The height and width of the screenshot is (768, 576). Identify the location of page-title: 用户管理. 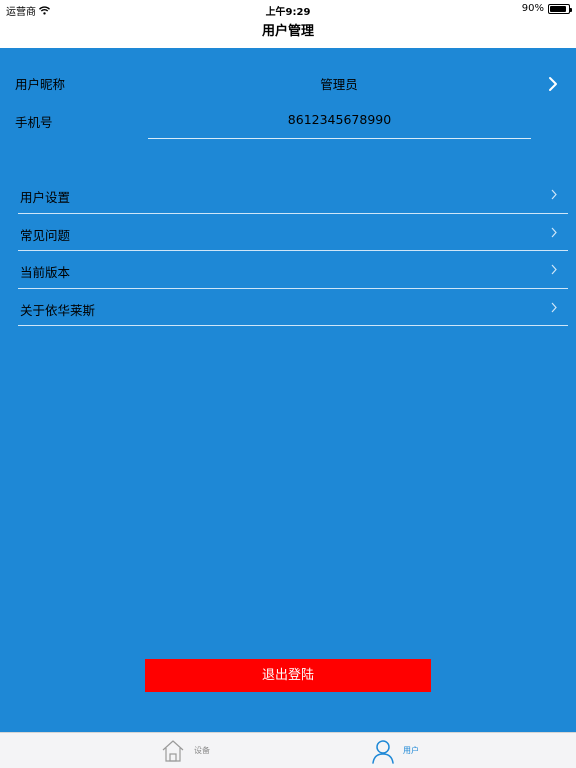
(287, 31).